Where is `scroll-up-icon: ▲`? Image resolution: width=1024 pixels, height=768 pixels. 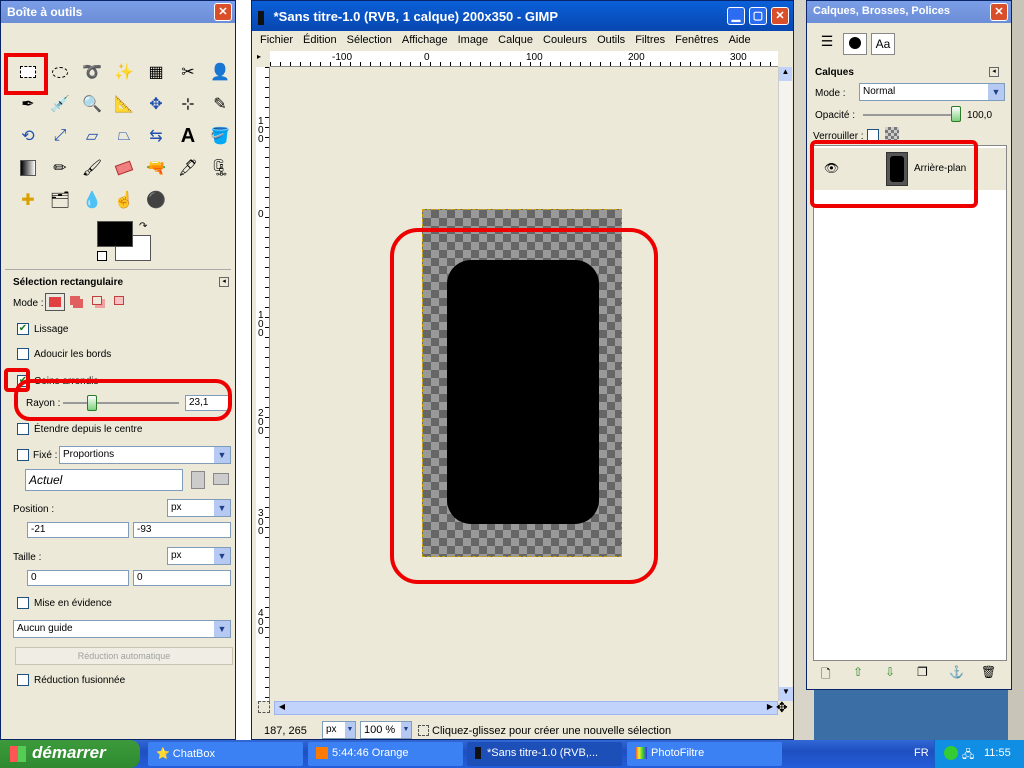 scroll-up-icon: ▲ is located at coordinates (785, 74).